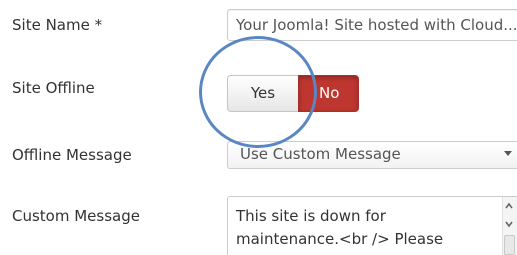  Describe the element at coordinates (509, 206) in the screenshot. I see `scroll-up-arrow-icon` at that location.